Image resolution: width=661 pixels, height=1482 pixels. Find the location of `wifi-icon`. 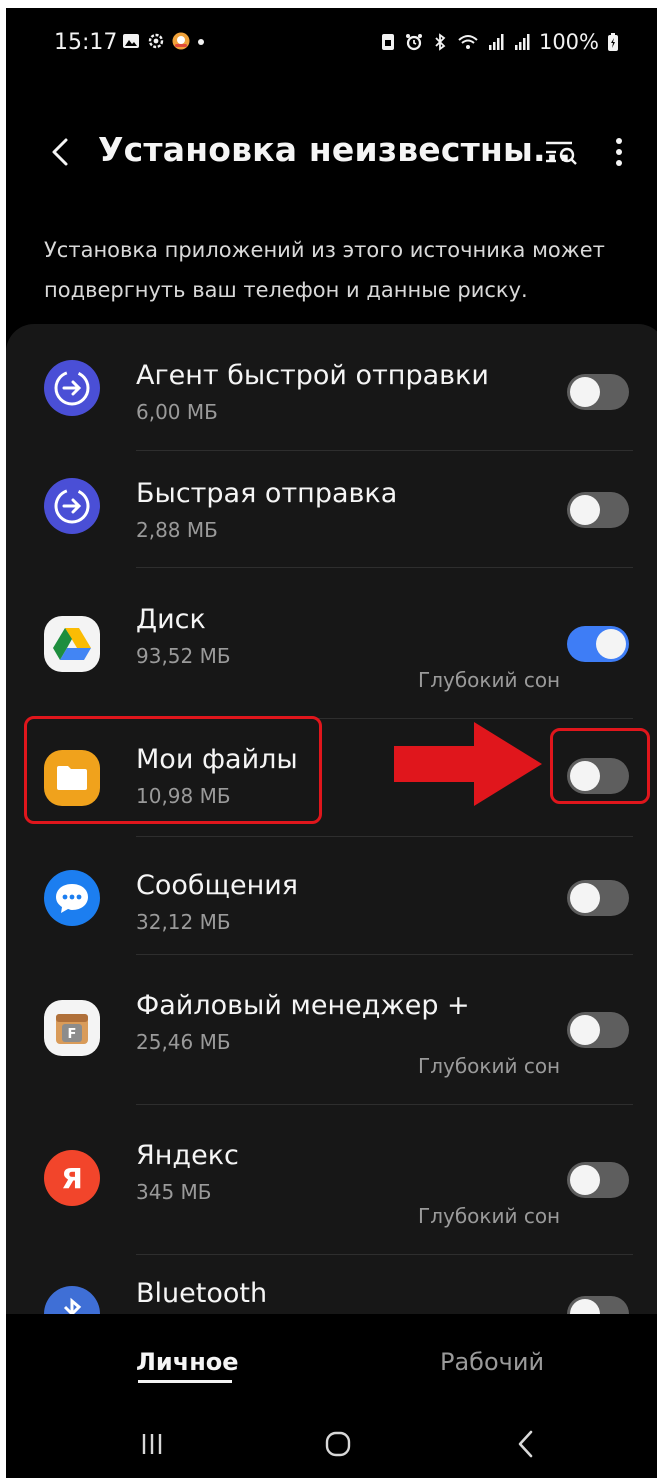

wifi-icon is located at coordinates (468, 42).